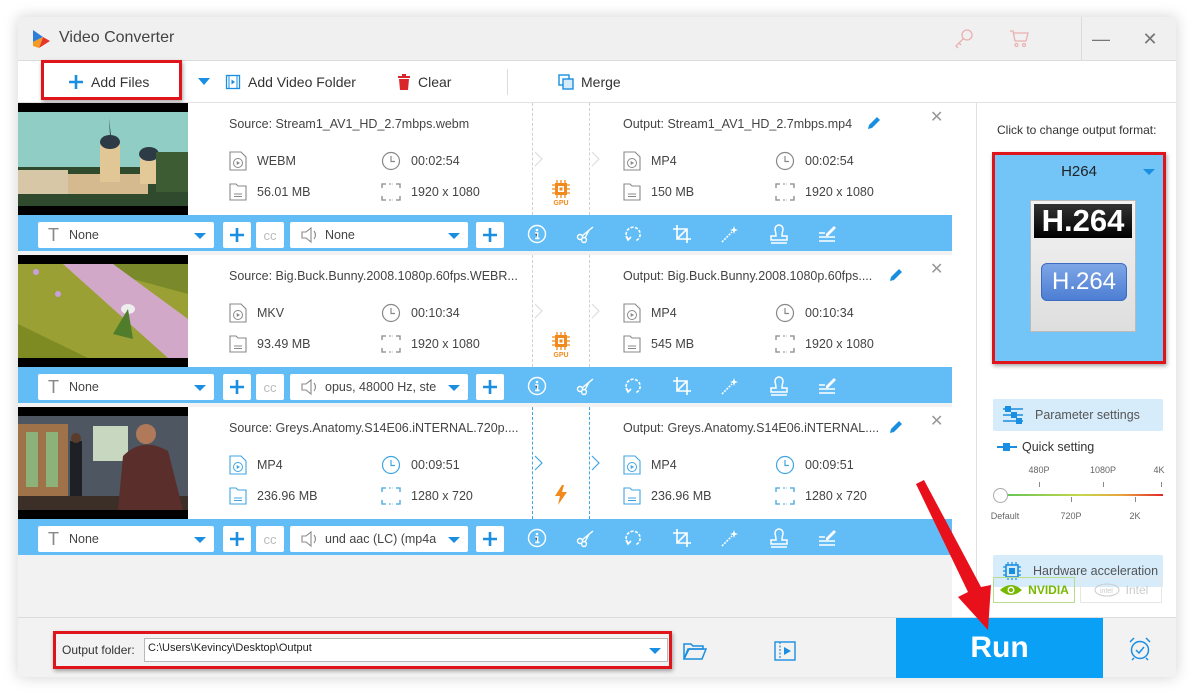  What do you see at coordinates (595, 463) in the screenshot?
I see `chevron-right-icon` at bounding box center [595, 463].